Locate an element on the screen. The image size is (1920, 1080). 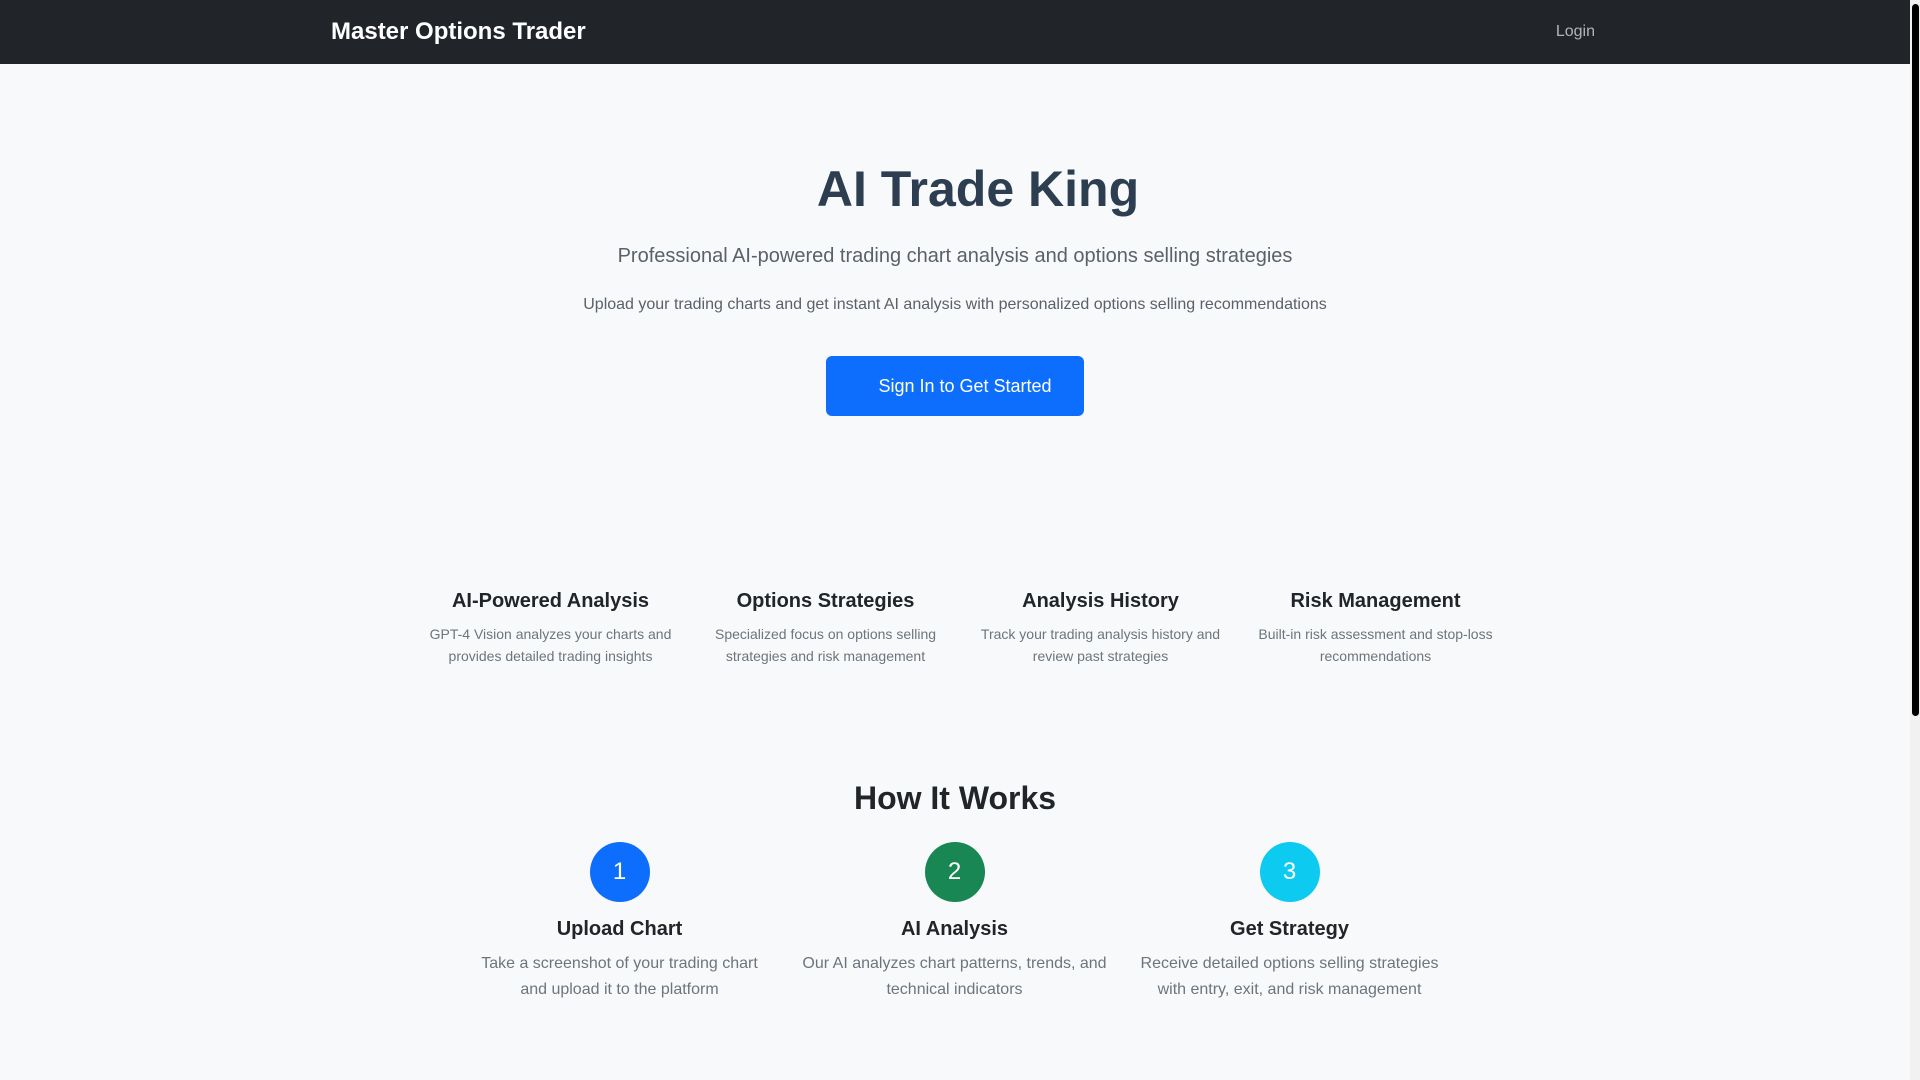
step-number-badge: 1 is located at coordinates (619, 872).